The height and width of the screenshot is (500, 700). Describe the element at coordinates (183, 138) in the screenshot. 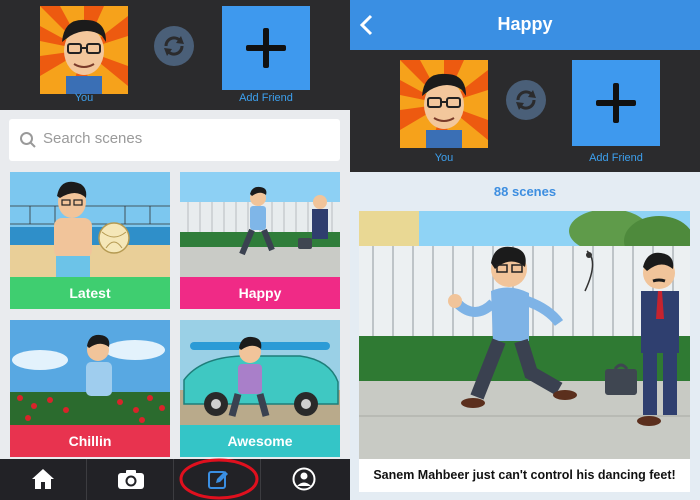

I see `search-input` at that location.